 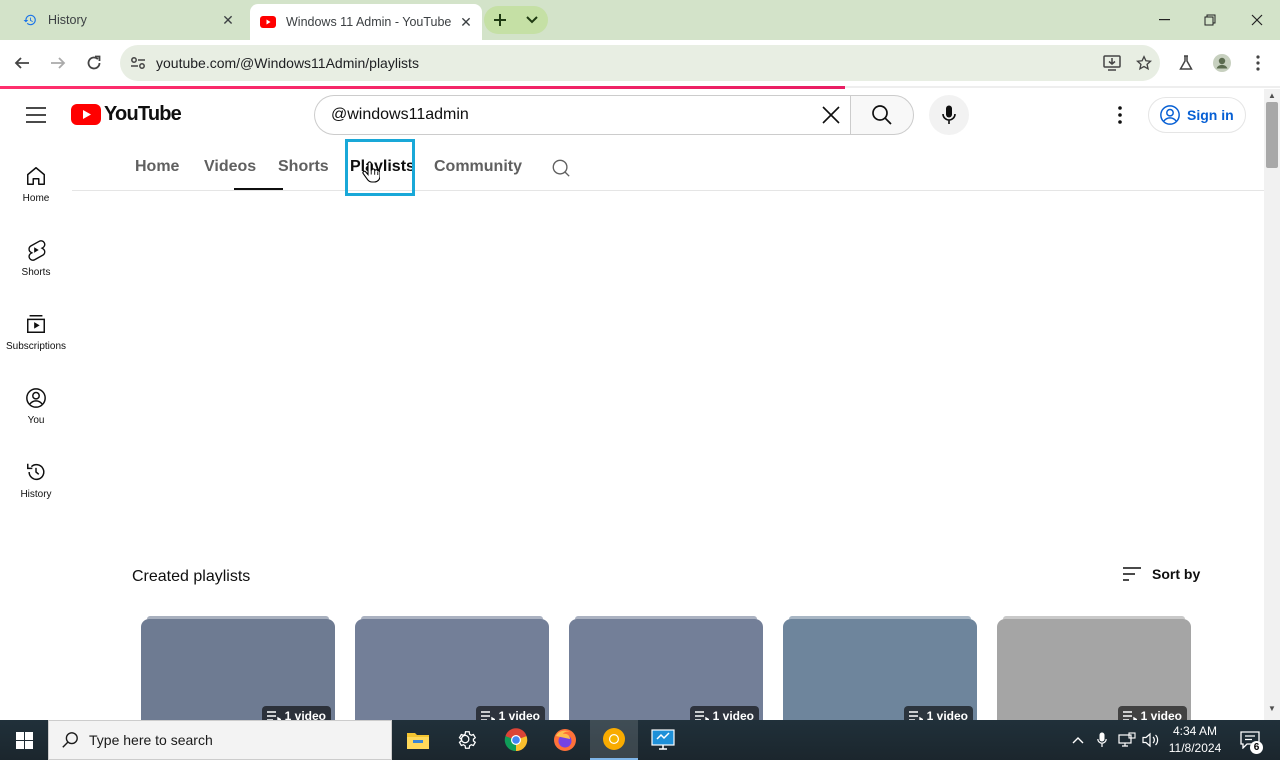 What do you see at coordinates (1195, 731) in the screenshot?
I see `clock-time: 4:34 AM` at bounding box center [1195, 731].